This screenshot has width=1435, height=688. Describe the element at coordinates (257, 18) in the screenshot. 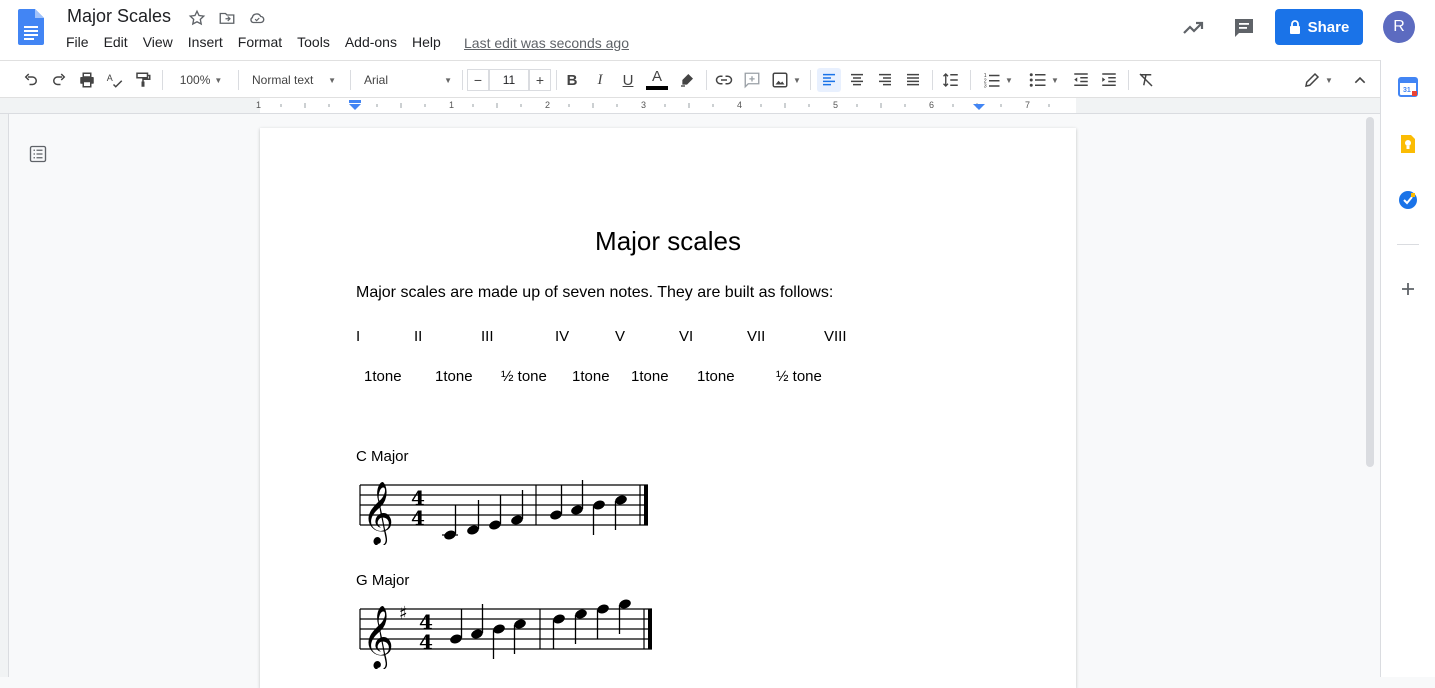

I see `cloud-saved-icon` at that location.